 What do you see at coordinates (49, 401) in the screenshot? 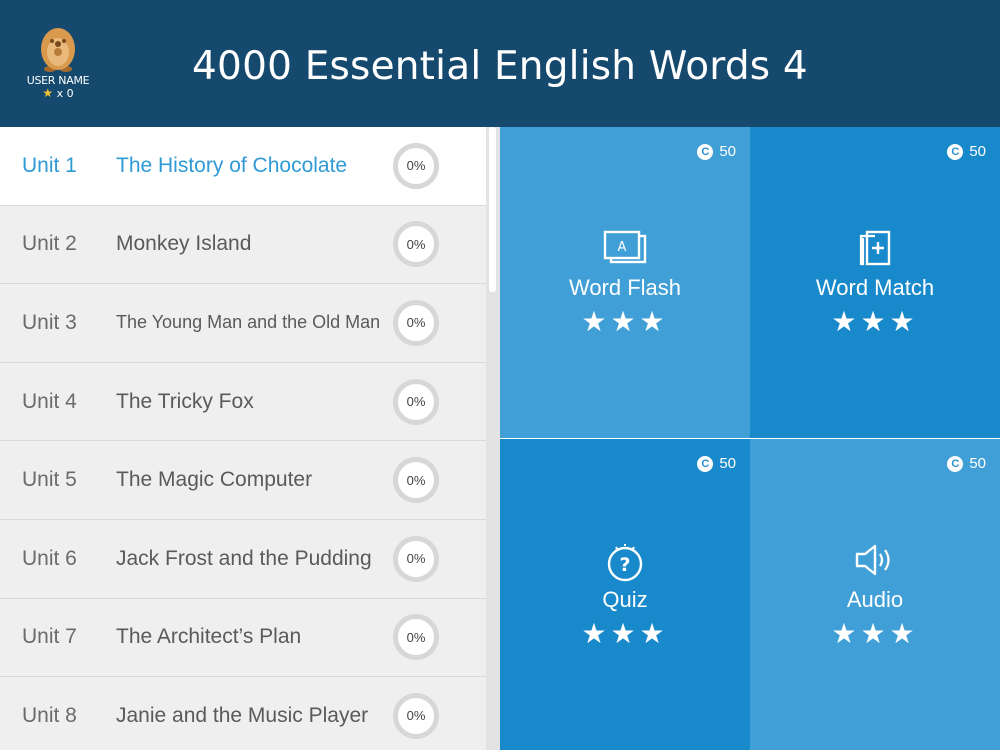
I see `unit-number: Unit 4` at bounding box center [49, 401].